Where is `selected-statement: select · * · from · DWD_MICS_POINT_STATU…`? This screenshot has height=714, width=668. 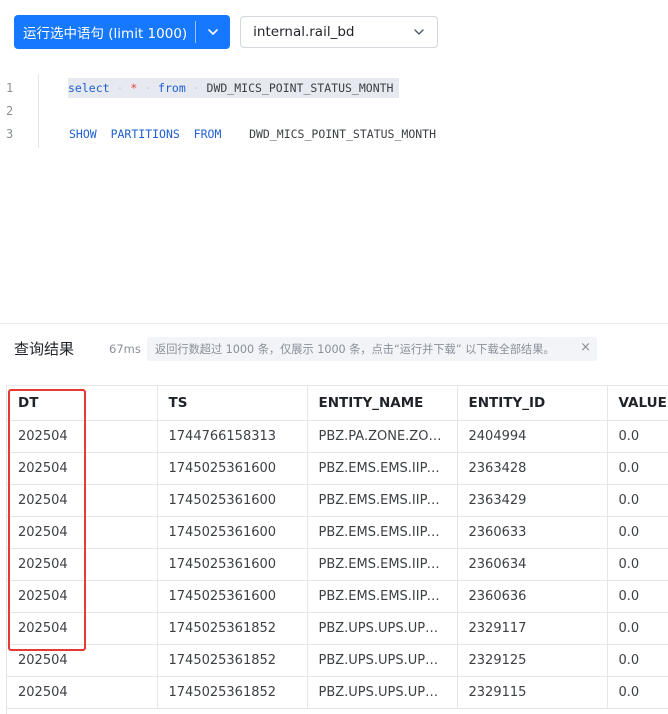 selected-statement: select · * · from · DWD_MICS_POINT_STATU… is located at coordinates (234, 88).